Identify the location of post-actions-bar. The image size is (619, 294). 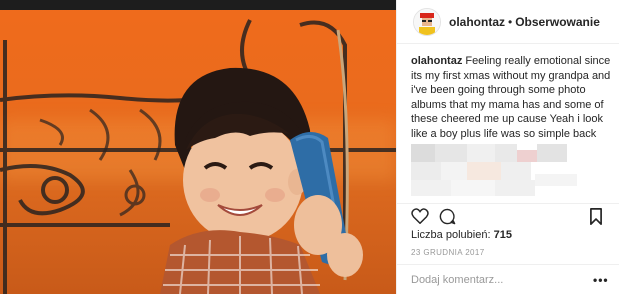
(508, 216).